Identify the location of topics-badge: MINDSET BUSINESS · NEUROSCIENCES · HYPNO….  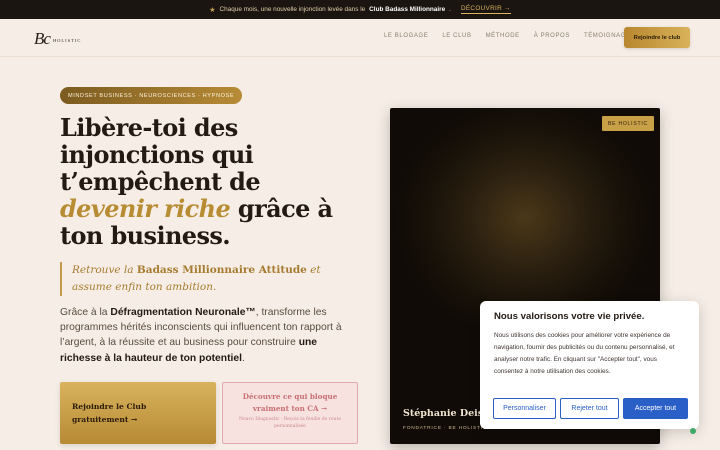
(151, 95).